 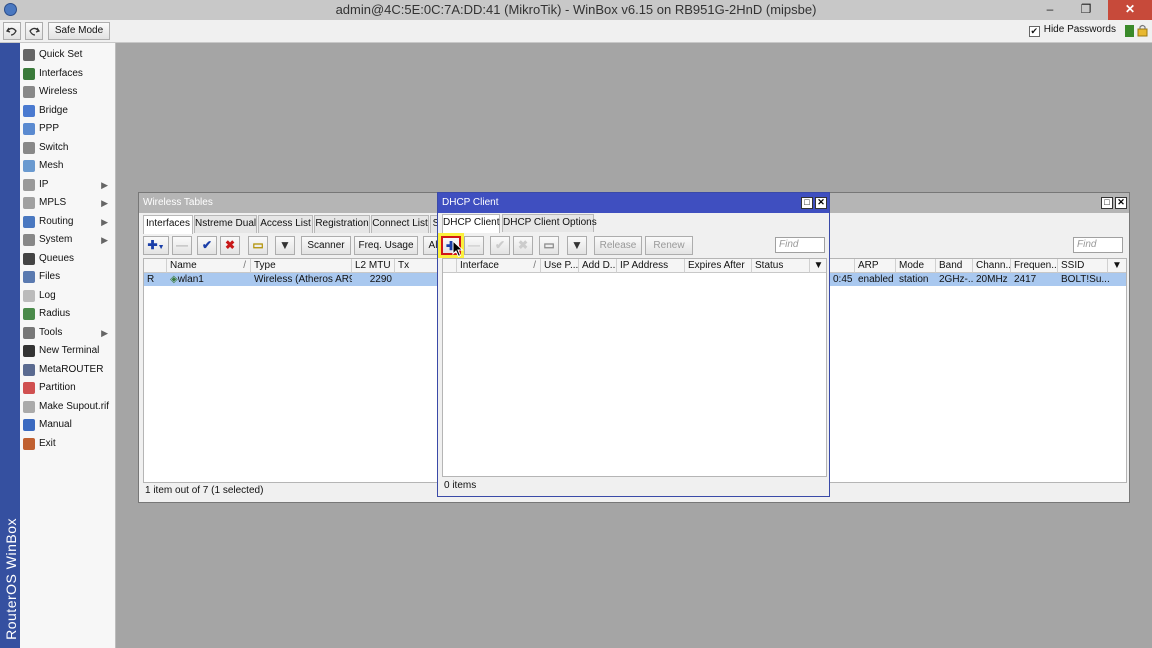 I want to click on tab-interfaces: Interfaces, so click(x=168, y=224).